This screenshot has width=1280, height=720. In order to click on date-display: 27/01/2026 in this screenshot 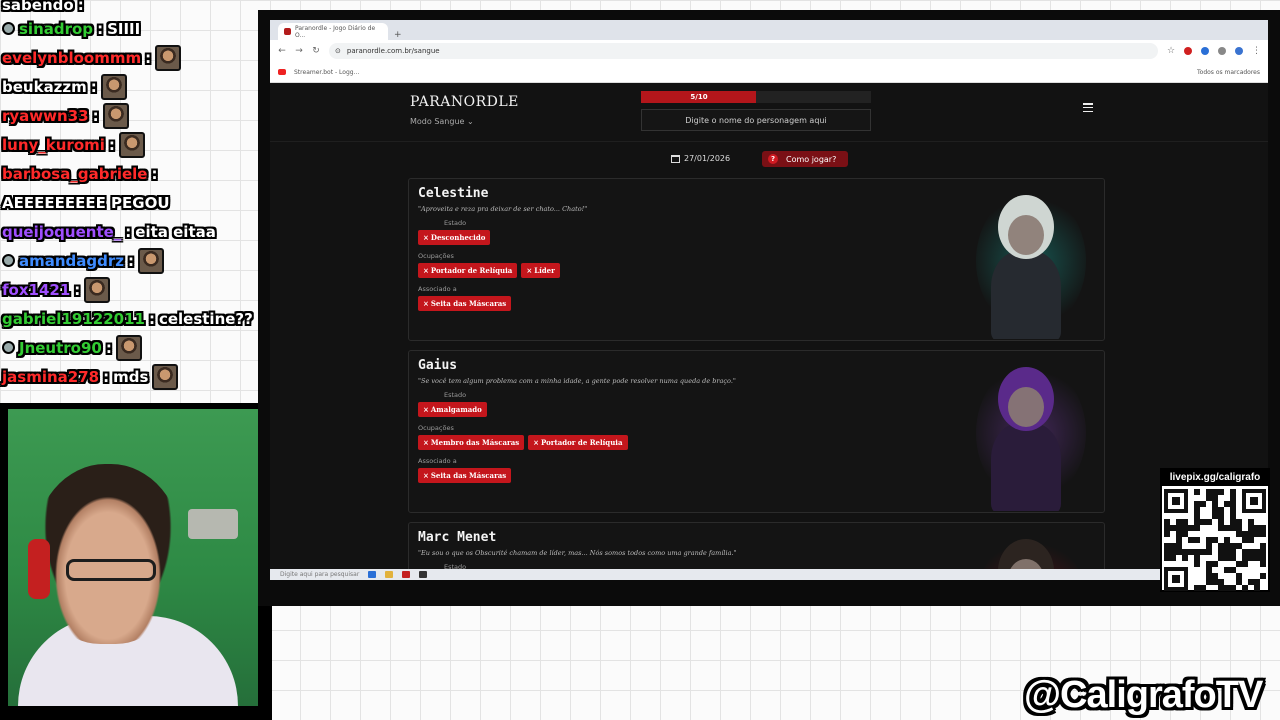, I will do `click(700, 158)`.